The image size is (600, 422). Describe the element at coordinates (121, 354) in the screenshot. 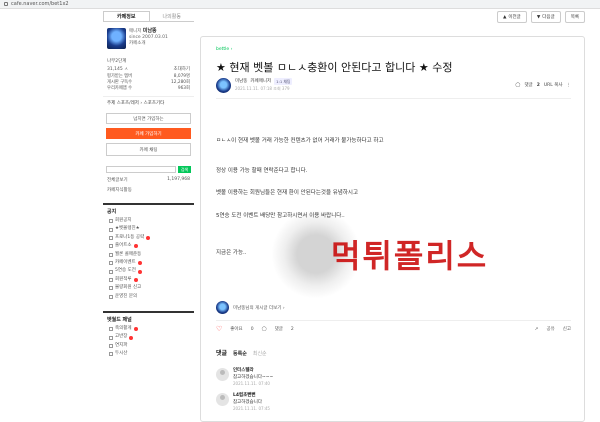

I see `board-label: 두시산` at that location.